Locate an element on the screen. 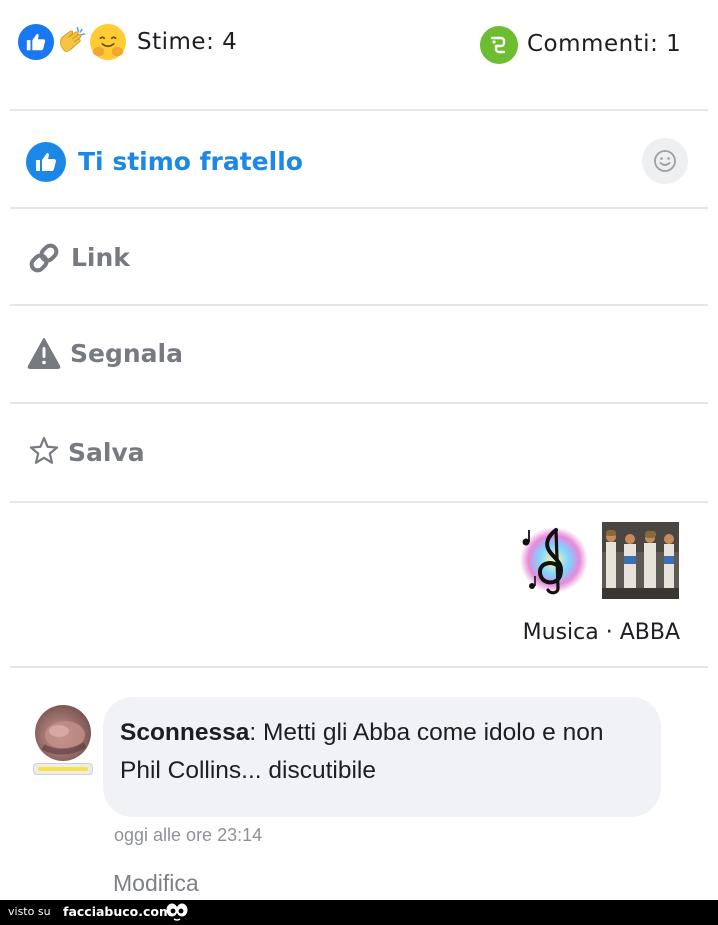  smile-icon is located at coordinates (665, 161).